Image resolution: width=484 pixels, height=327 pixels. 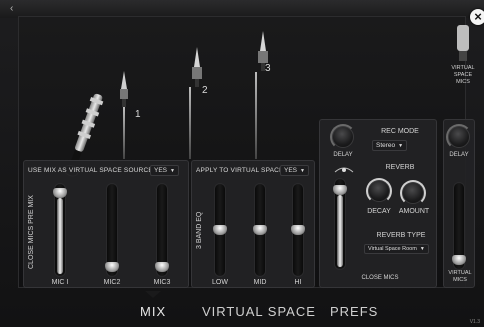 What do you see at coordinates (197, 67) in the screenshot?
I see `mic-2-icon` at bounding box center [197, 67].